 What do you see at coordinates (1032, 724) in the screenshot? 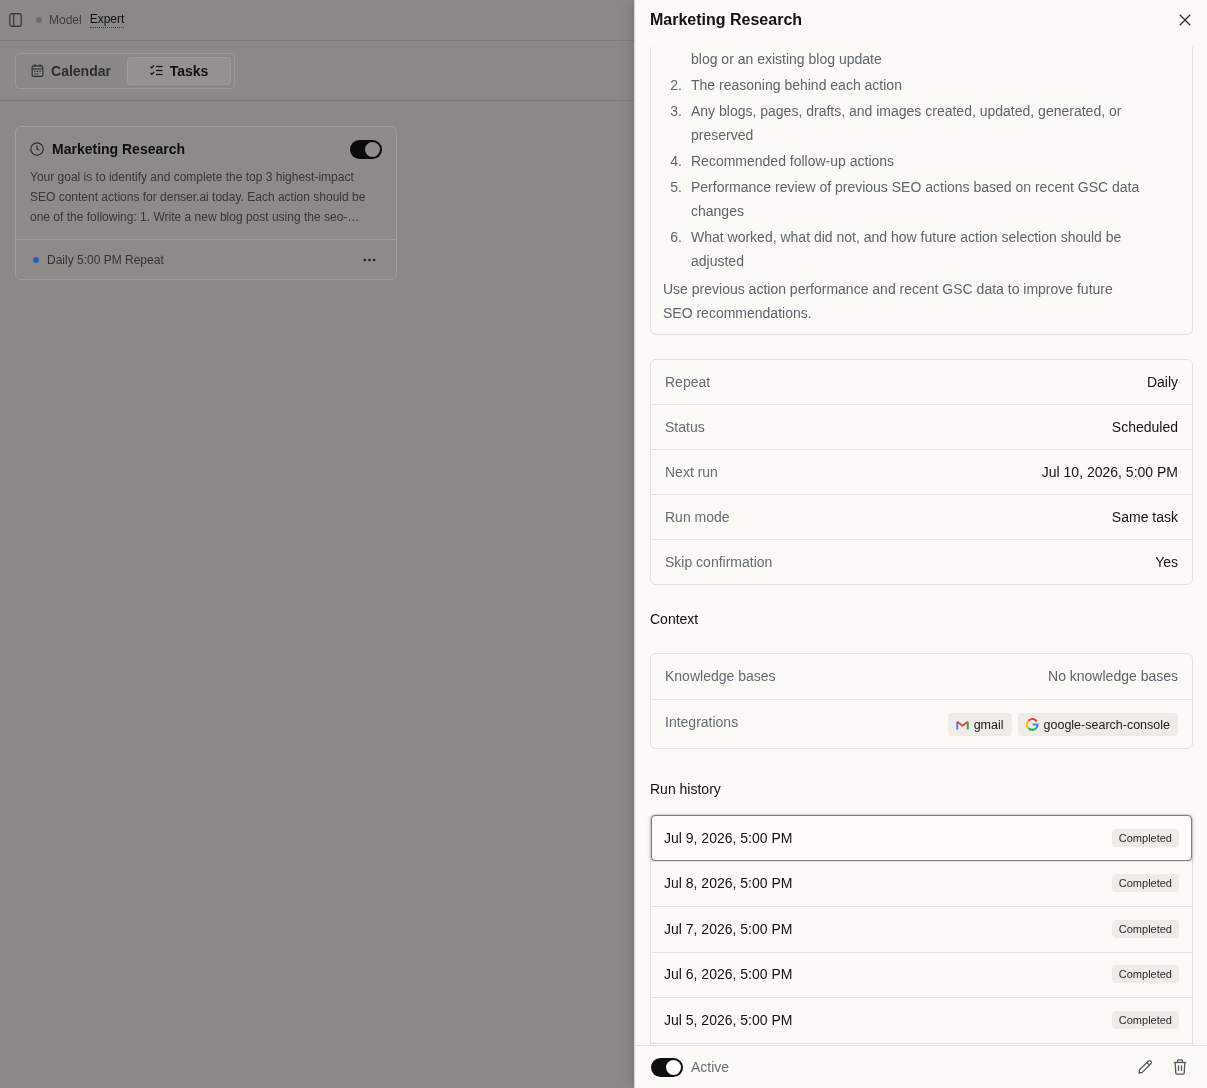
I see `letter-g-icon` at bounding box center [1032, 724].